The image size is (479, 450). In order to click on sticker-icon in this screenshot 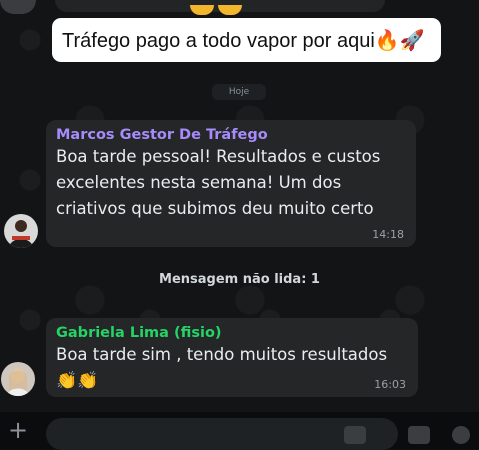, I will do `click(355, 435)`.